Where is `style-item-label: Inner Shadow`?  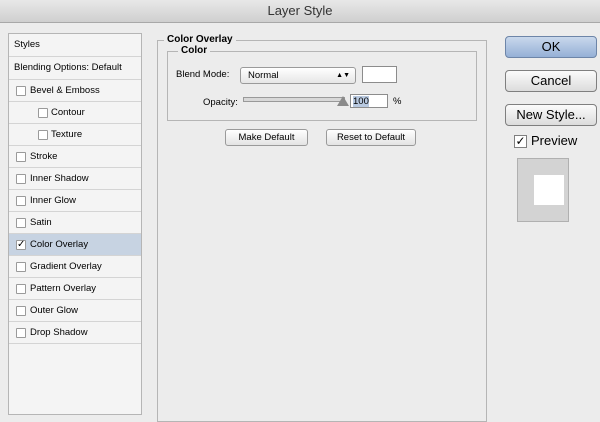
style-item-label: Inner Shadow is located at coordinates (59, 178).